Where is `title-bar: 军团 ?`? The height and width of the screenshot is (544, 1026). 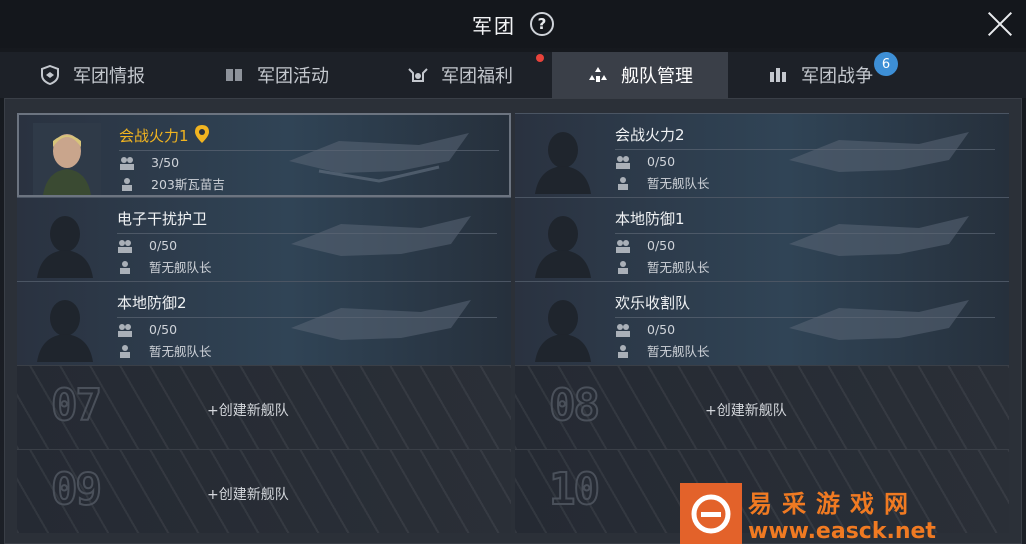
title-bar: 军团 ? is located at coordinates (513, 24).